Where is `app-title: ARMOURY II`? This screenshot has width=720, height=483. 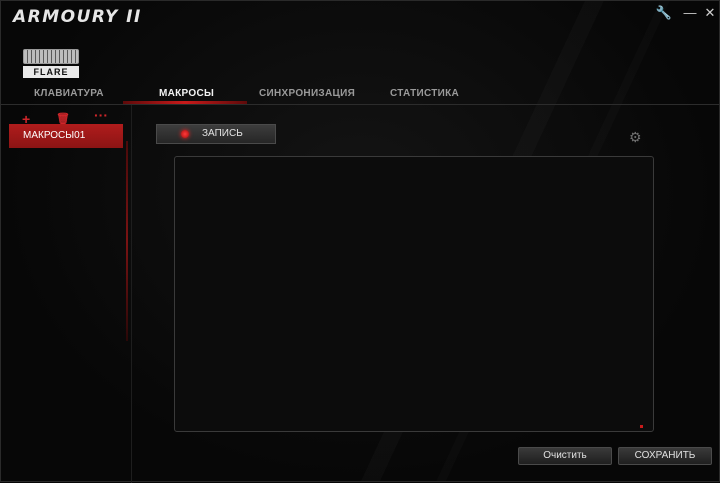 app-title: ARMOURY II is located at coordinates (77, 17).